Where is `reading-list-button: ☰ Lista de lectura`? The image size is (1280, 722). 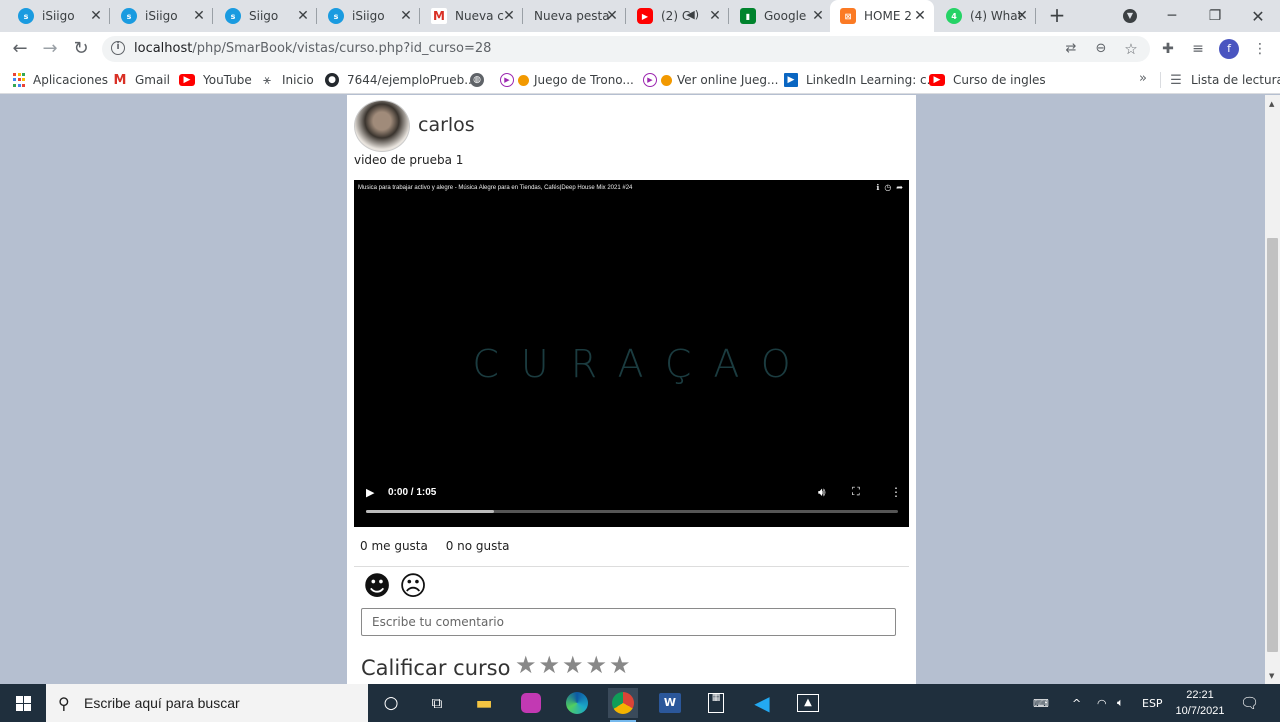 reading-list-button: ☰ Lista de lectura is located at coordinates (1224, 80).